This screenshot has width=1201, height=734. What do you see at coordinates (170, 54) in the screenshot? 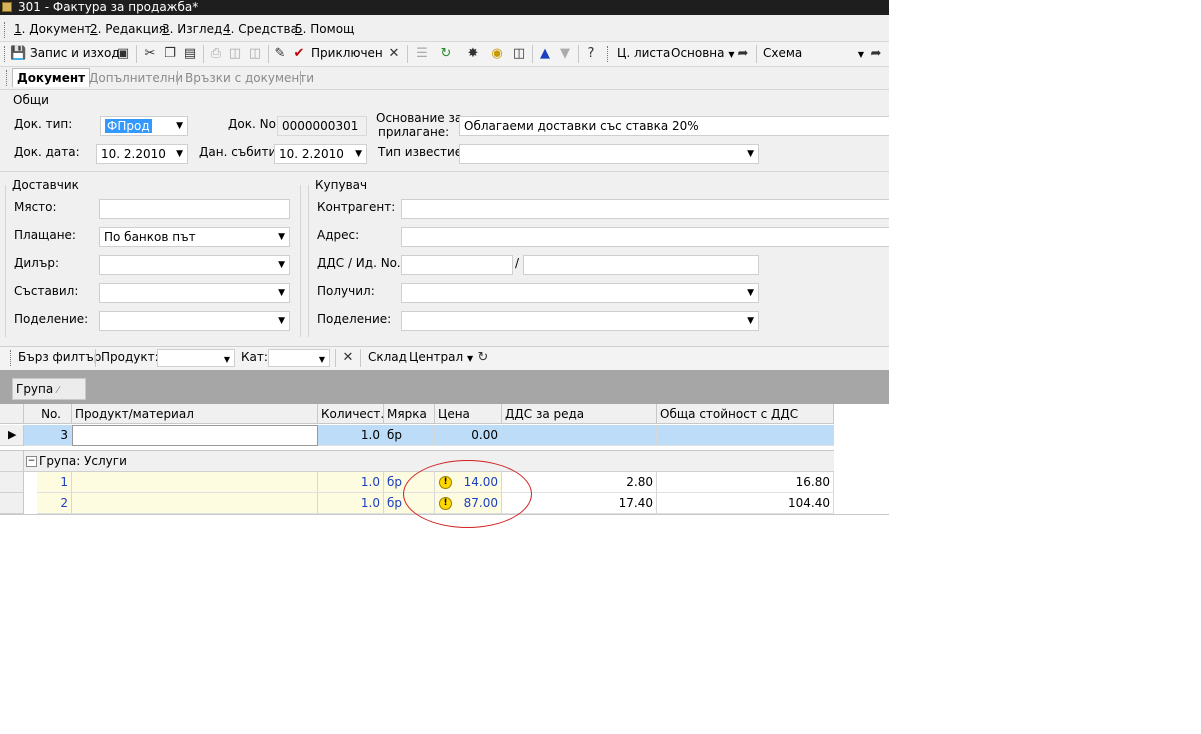
I see `copy-icon: ❐` at bounding box center [170, 54].